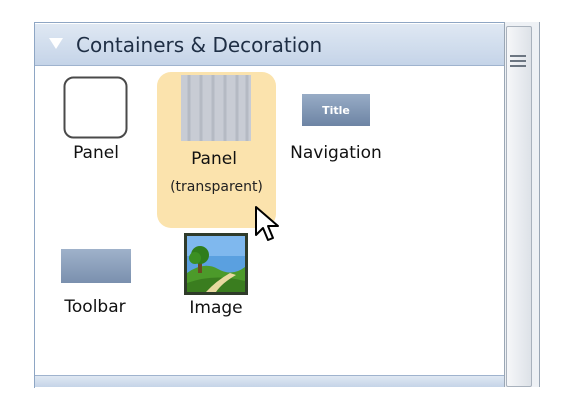 The height and width of the screenshot is (409, 566). What do you see at coordinates (519, 206) in the screenshot?
I see `scrollbar-thumb` at bounding box center [519, 206].